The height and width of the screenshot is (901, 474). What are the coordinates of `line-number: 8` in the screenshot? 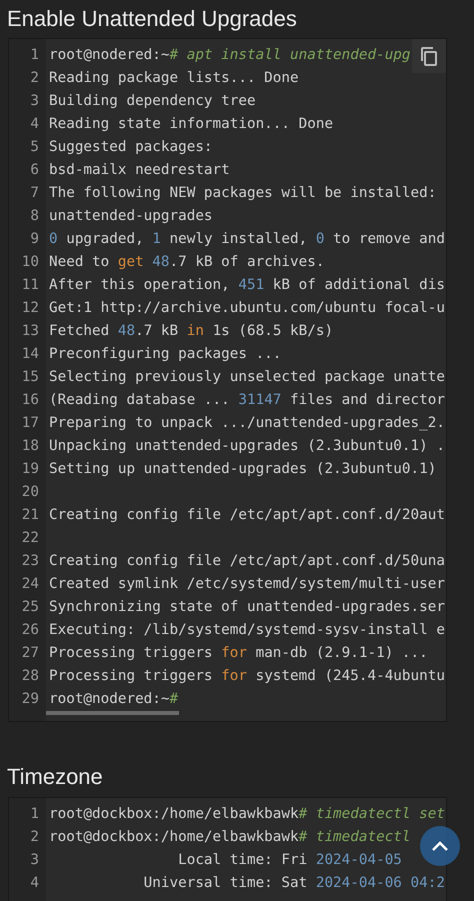 It's located at (34, 216).